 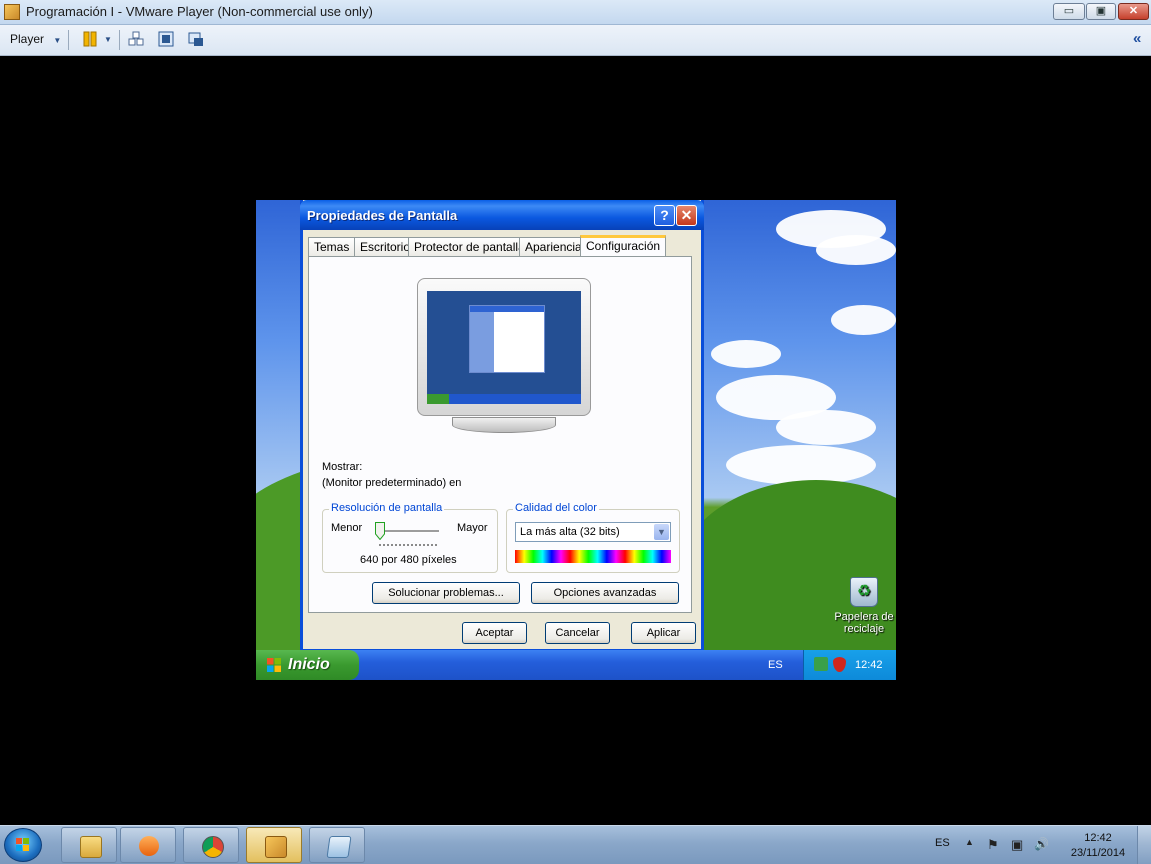 I want to click on fullscreen-icon, so click(x=166, y=39).